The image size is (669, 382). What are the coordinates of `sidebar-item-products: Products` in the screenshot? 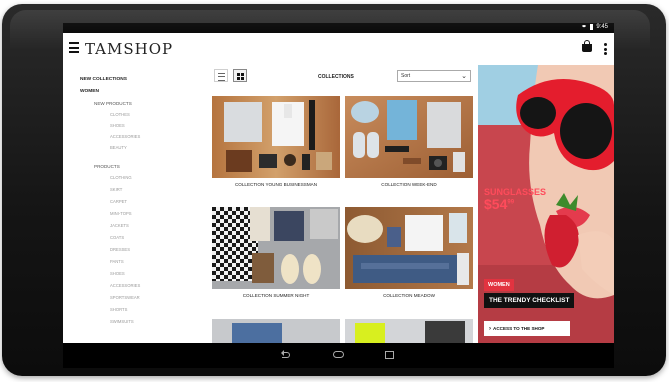 It's located at (107, 166).